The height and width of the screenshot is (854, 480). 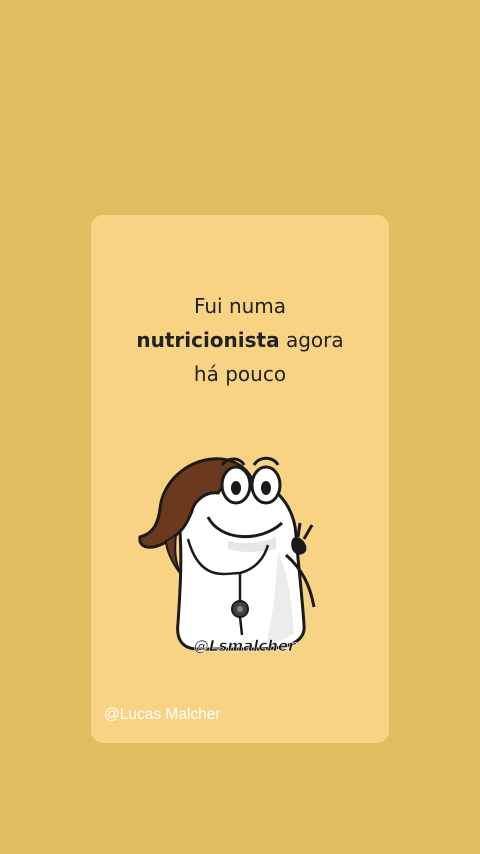 What do you see at coordinates (240, 306) in the screenshot?
I see `caption-line-1: Fui numa` at bounding box center [240, 306].